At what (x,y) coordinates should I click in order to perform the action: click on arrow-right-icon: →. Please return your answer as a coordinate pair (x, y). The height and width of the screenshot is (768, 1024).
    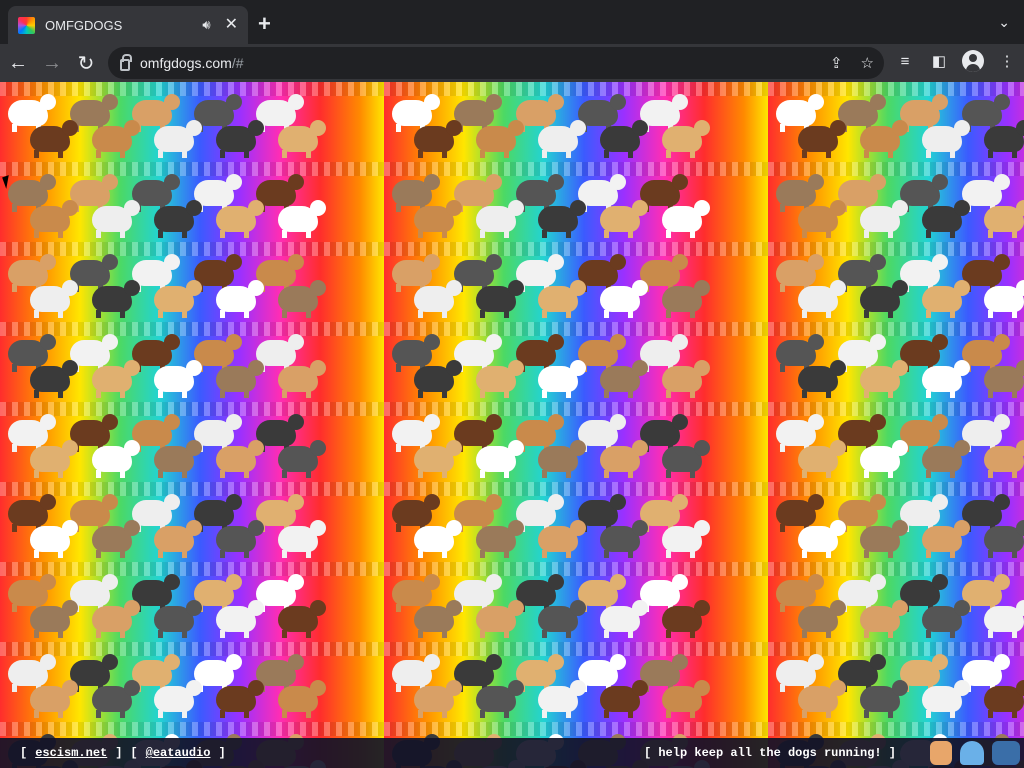
    Looking at the image, I should click on (52, 63).